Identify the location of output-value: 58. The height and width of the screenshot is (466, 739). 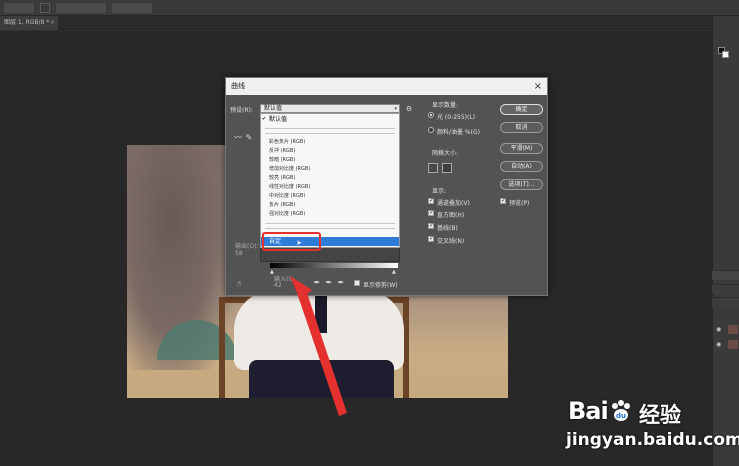
(239, 253).